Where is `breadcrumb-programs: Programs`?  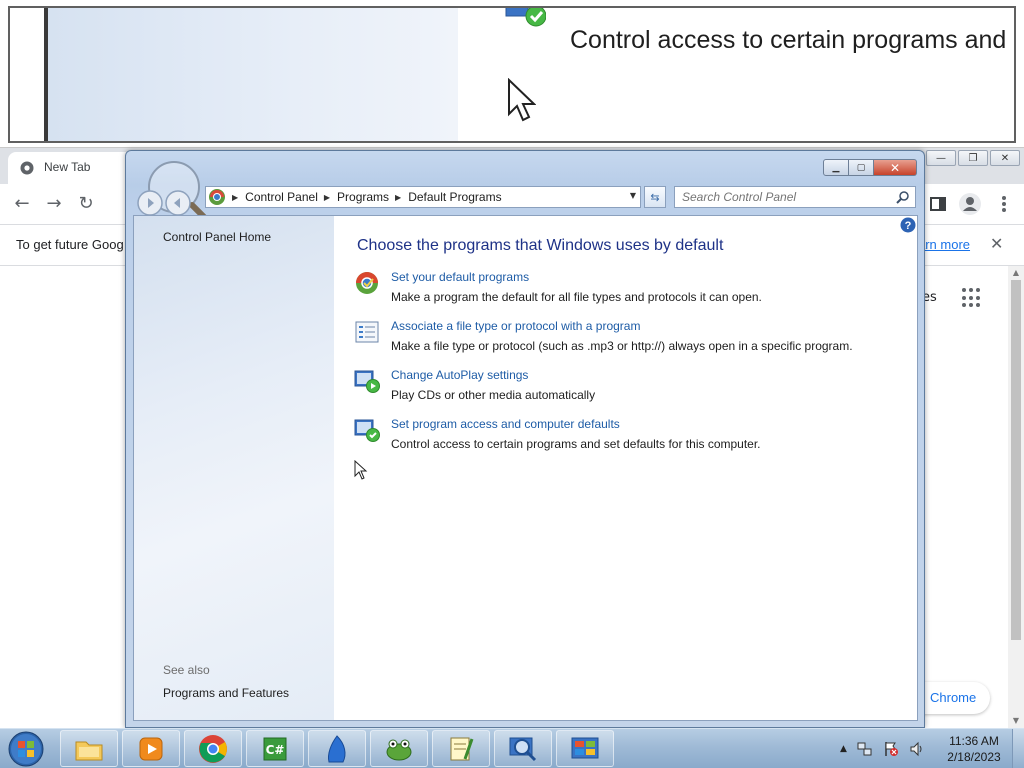 breadcrumb-programs: Programs is located at coordinates (363, 197).